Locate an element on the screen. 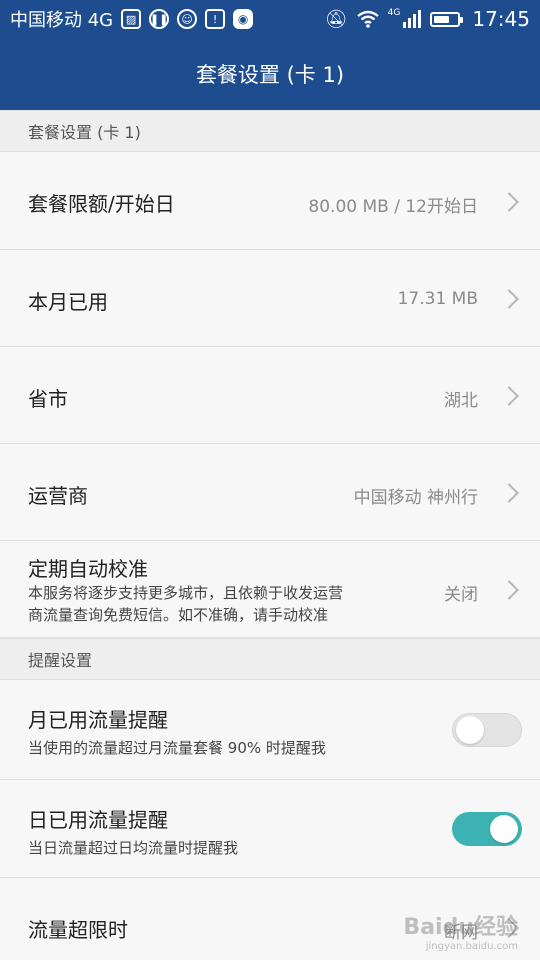 This screenshot has height=960, width=540. row-title: 省市 is located at coordinates (48, 399).